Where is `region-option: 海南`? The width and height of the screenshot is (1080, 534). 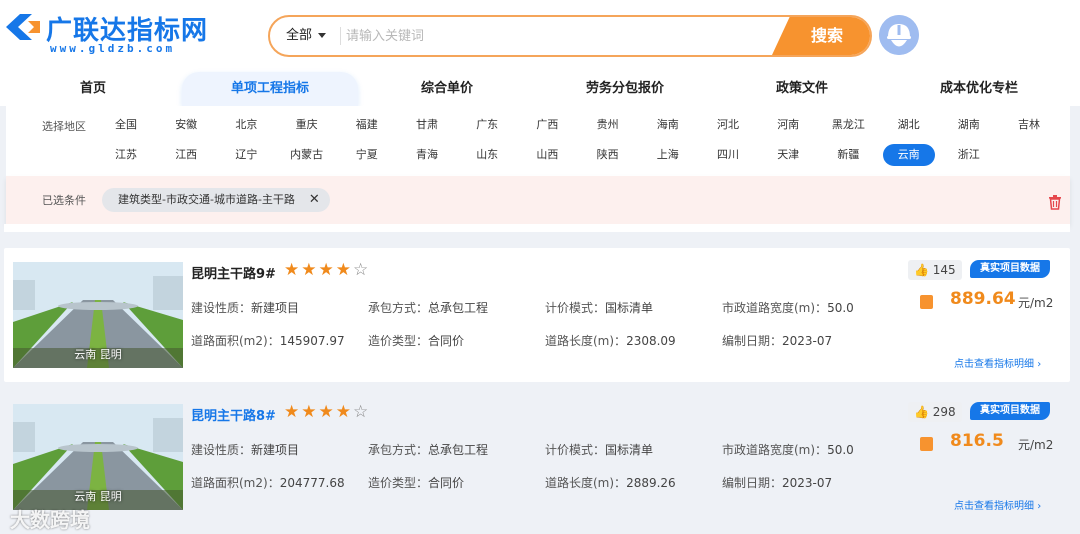
region-option: 海南 is located at coordinates (668, 125).